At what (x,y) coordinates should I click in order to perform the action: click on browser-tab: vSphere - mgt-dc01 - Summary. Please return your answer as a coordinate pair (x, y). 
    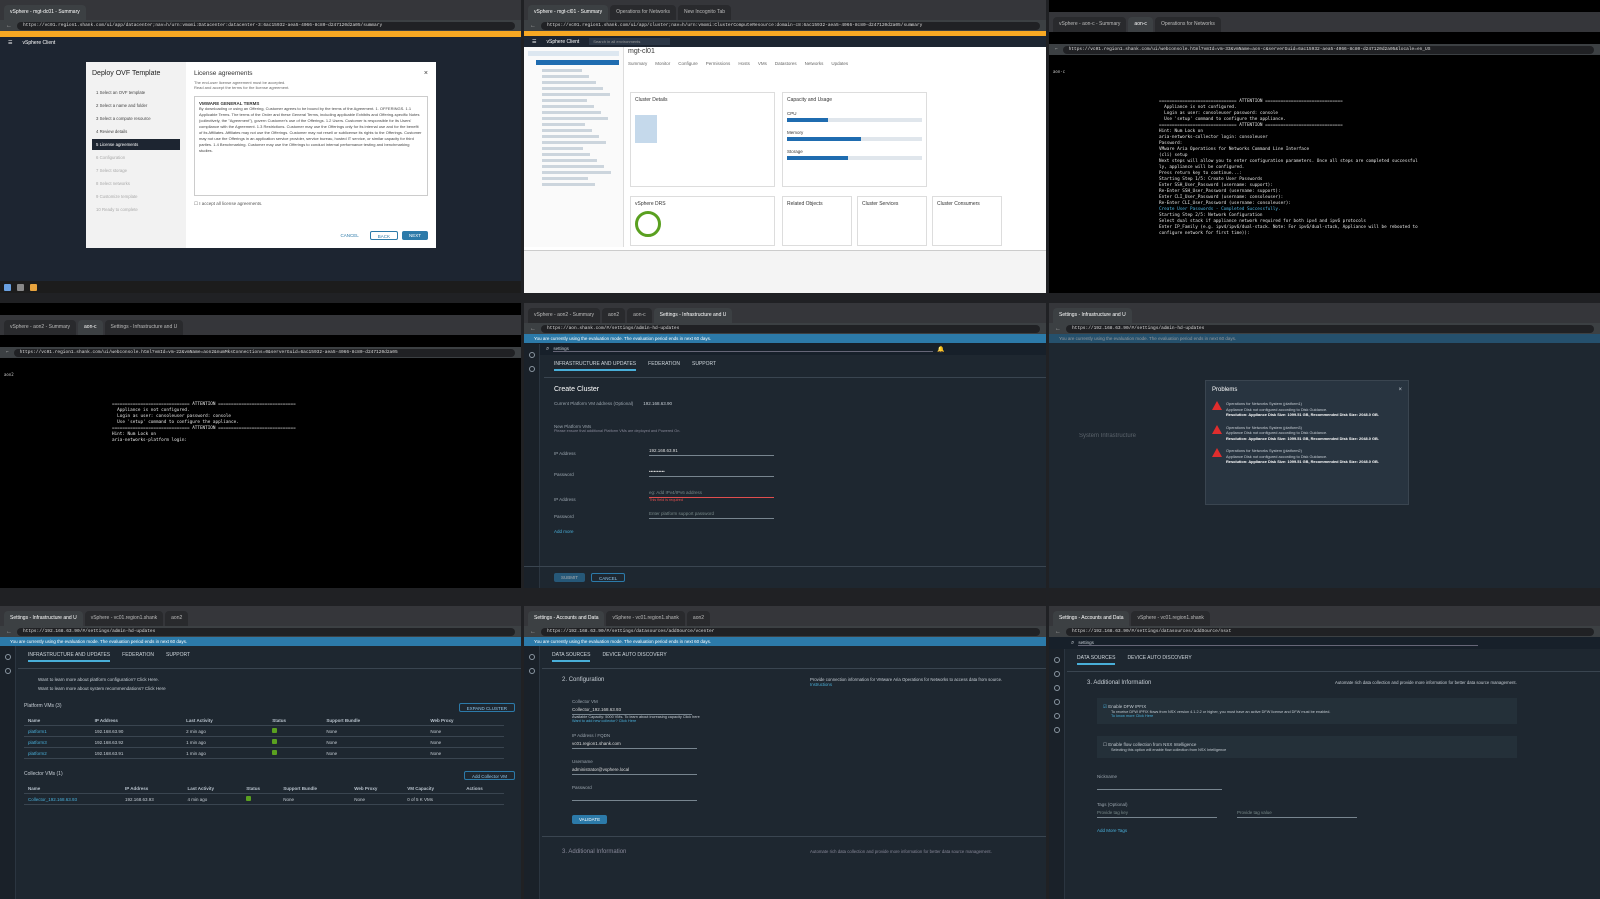
    Looking at the image, I should click on (45, 12).